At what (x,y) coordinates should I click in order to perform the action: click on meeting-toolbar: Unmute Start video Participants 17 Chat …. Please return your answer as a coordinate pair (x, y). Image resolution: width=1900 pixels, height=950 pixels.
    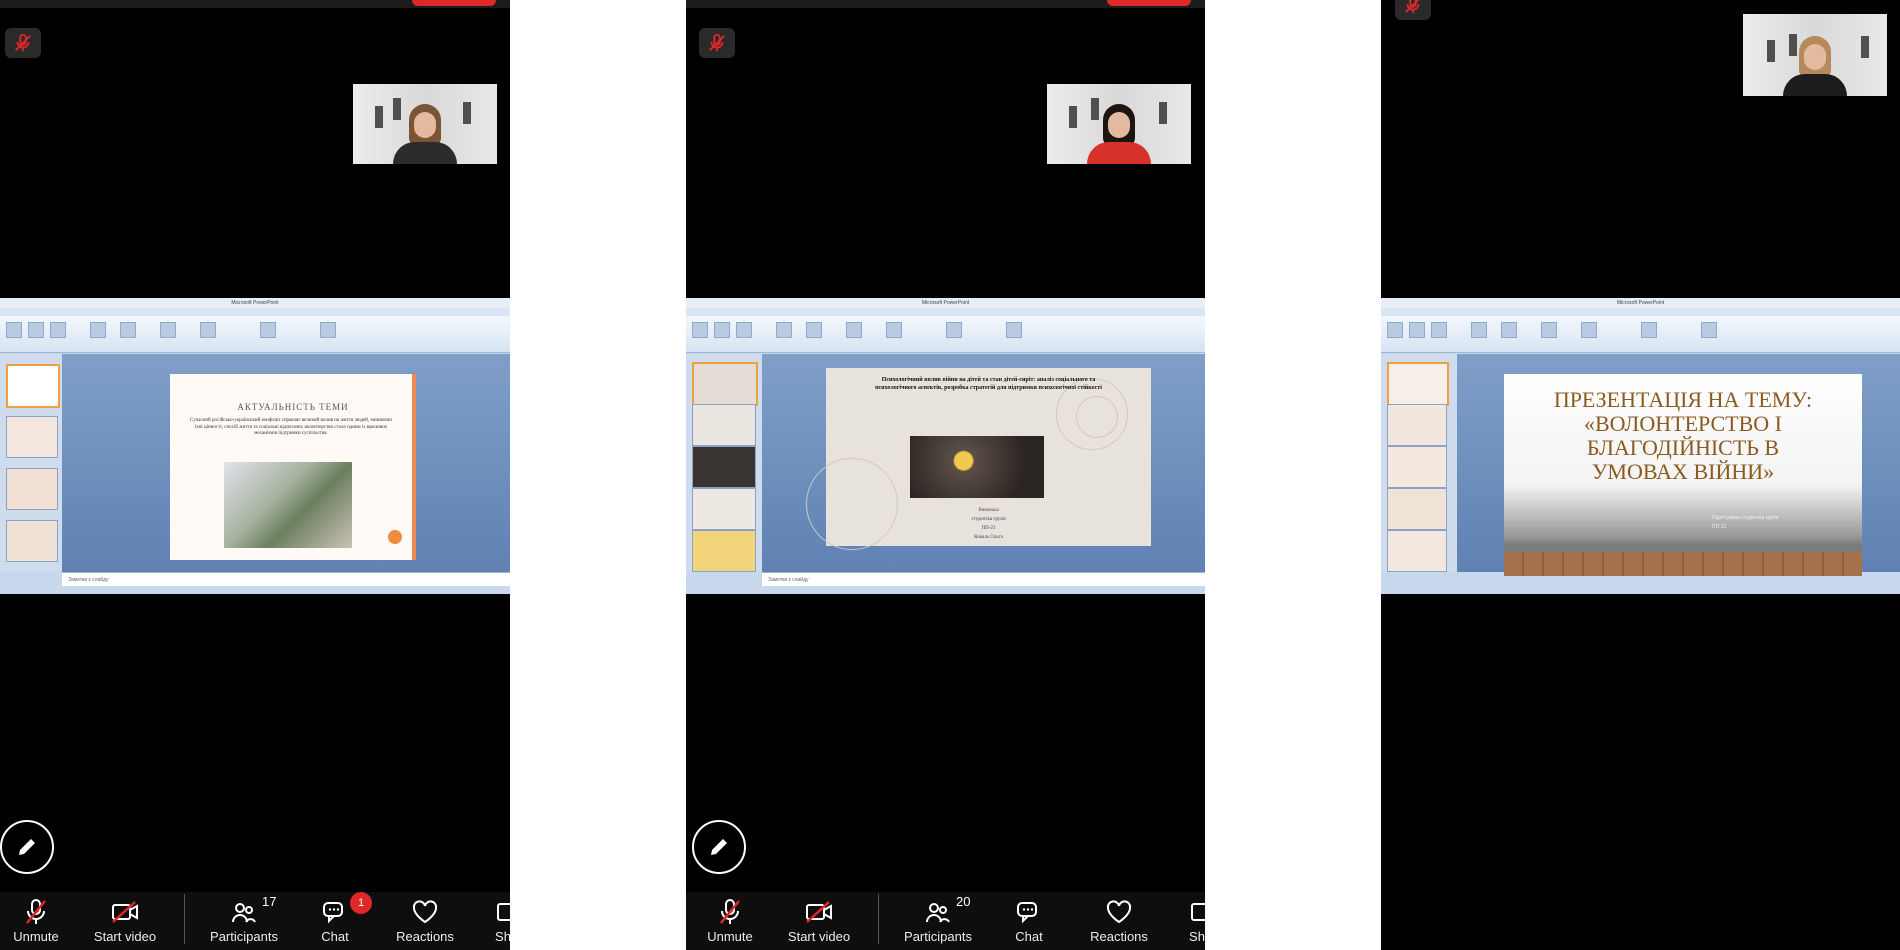
    Looking at the image, I should click on (255, 921).